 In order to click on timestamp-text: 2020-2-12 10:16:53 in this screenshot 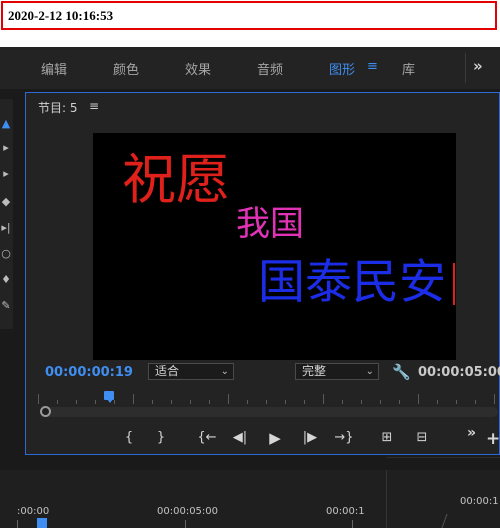, I will do `click(61, 15)`.